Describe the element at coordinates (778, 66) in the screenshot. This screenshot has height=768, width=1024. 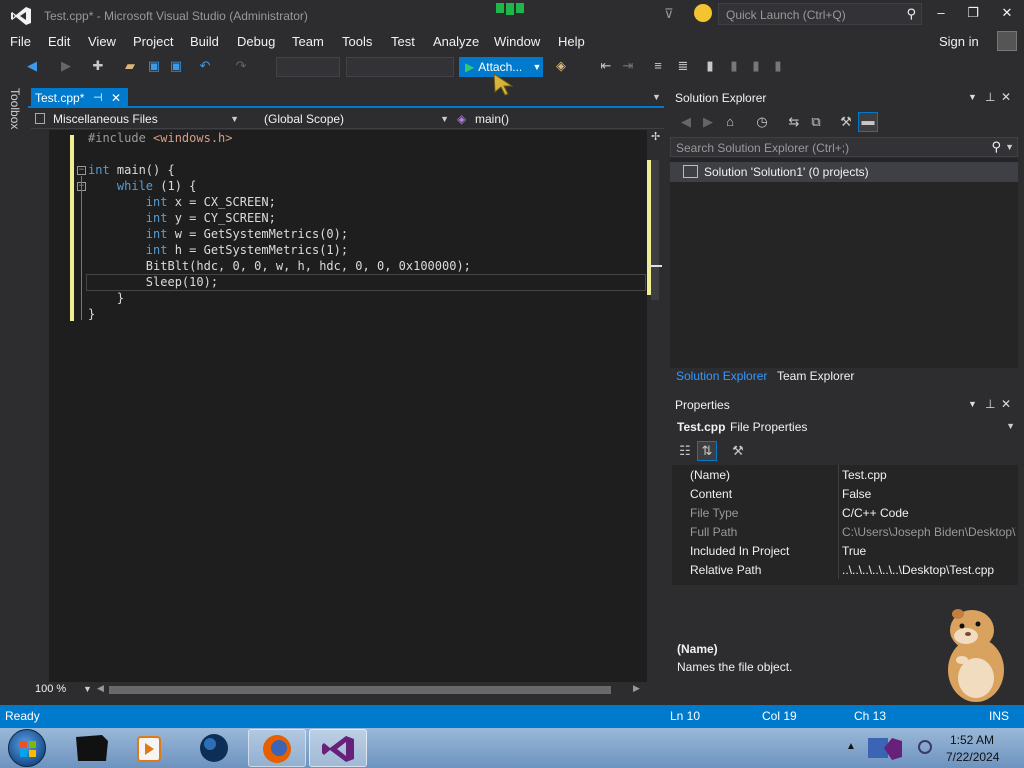
I see `clear-bookmarks-icon: ▮` at that location.